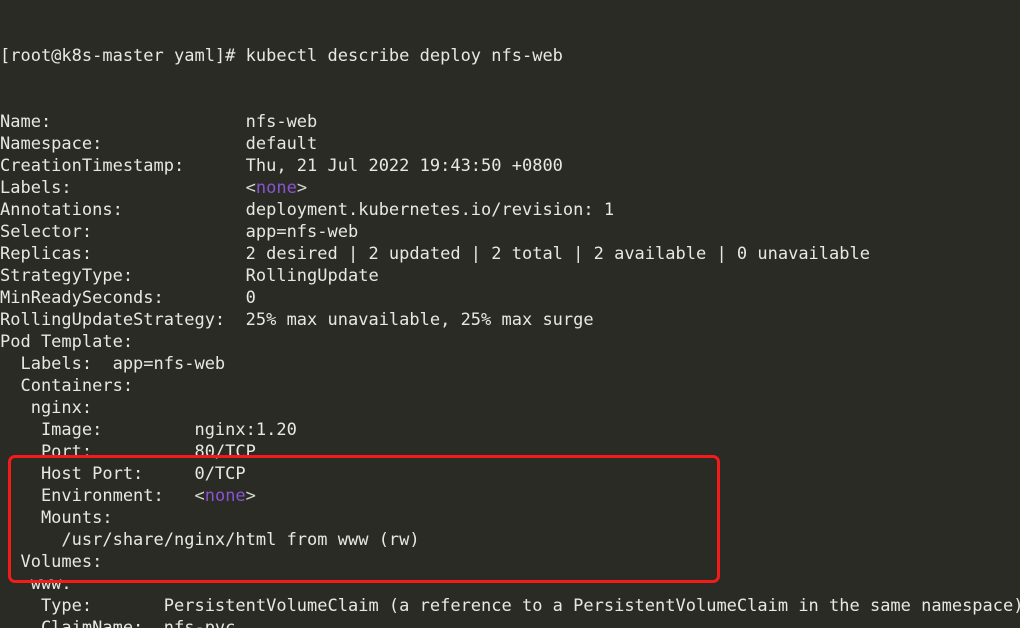  I want to click on output-line: MinReadySeconds: 0, so click(128, 298).